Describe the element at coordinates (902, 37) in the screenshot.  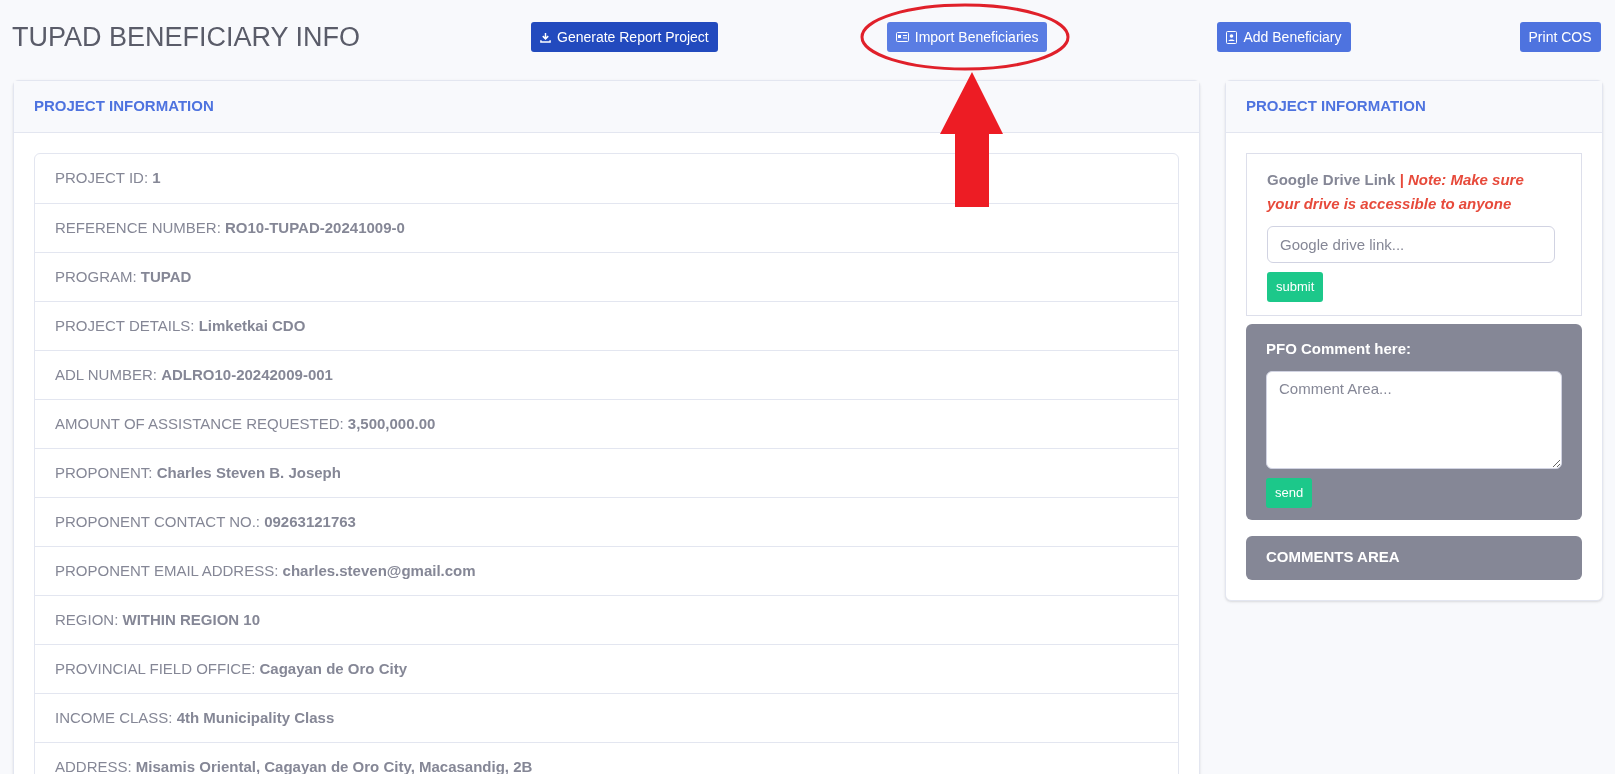
I see `id-card-icon` at that location.